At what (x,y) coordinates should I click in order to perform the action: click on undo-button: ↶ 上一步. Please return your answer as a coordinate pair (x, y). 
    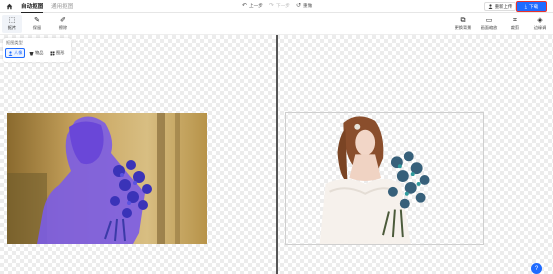
    Looking at the image, I should click on (252, 6).